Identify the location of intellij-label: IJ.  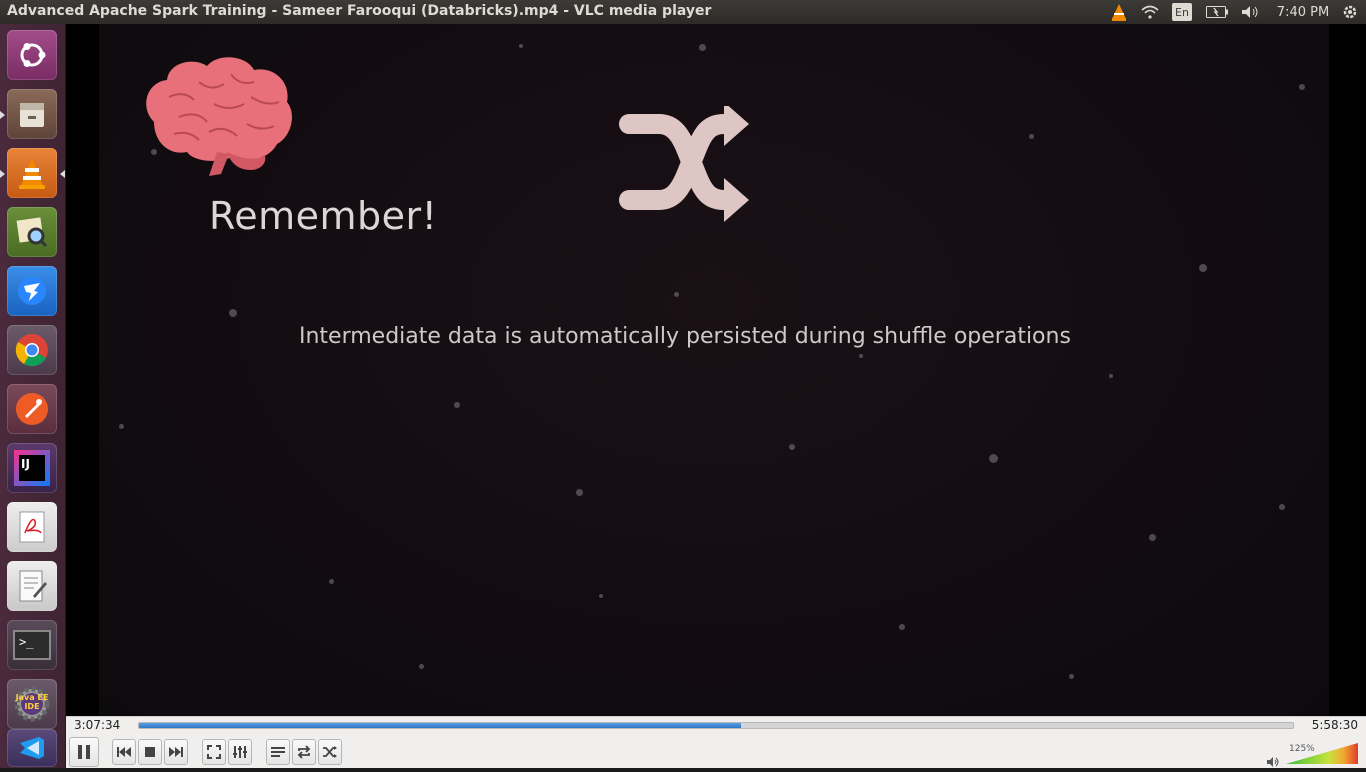
(32, 468).